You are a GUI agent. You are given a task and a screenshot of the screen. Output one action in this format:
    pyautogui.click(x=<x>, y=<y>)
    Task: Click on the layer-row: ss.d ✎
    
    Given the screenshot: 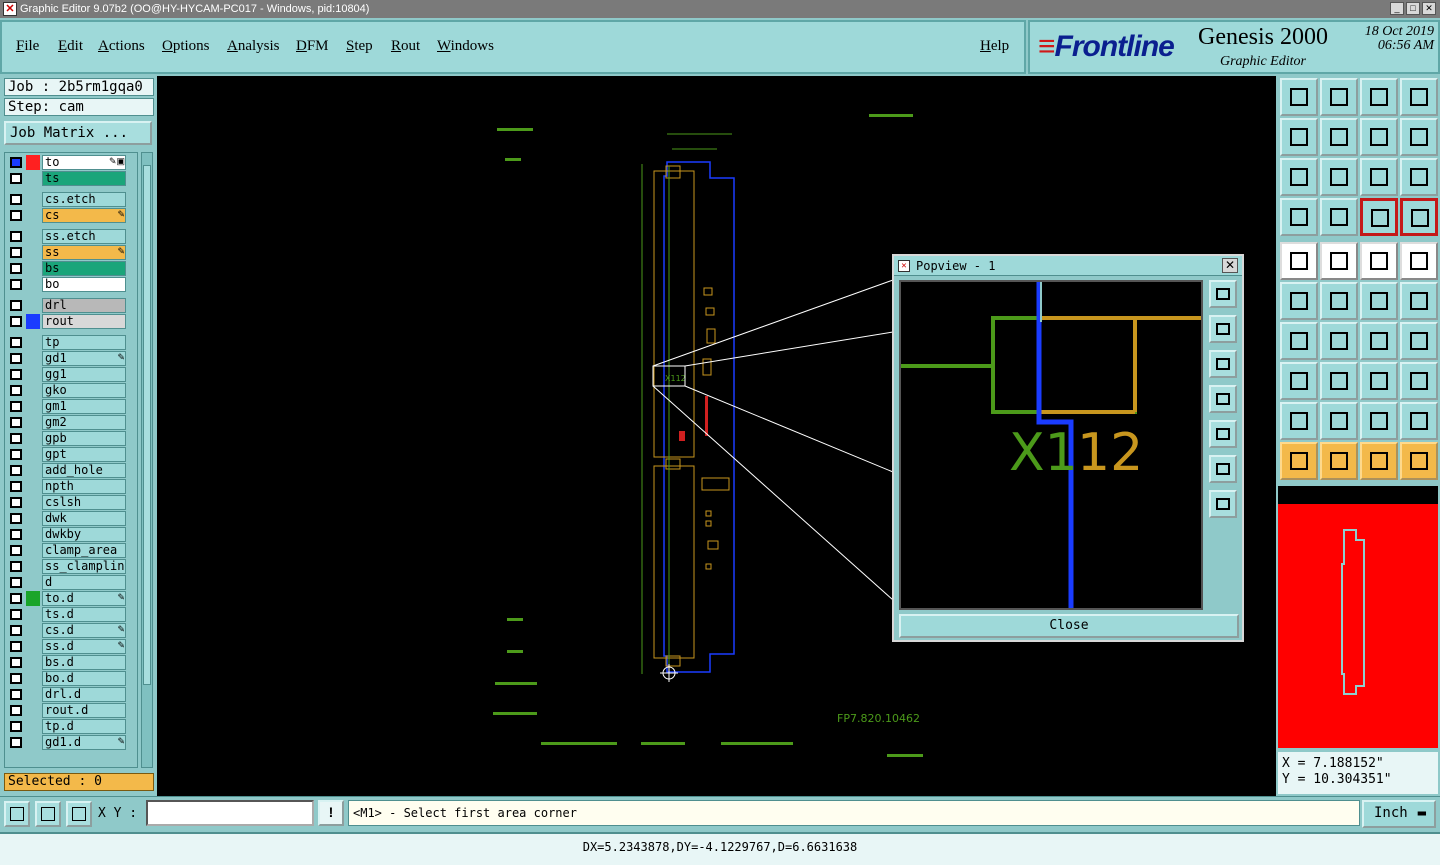 What is the action you would take?
    pyautogui.click(x=67, y=646)
    